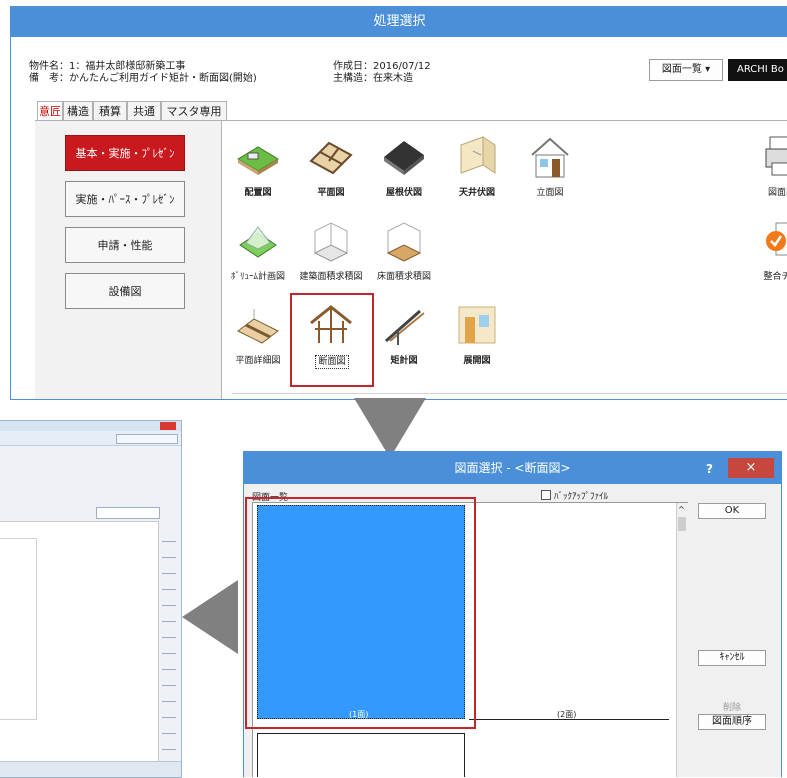 The height and width of the screenshot is (778, 787). I want to click on plan-detail-label: 平面詳細図, so click(258, 361).